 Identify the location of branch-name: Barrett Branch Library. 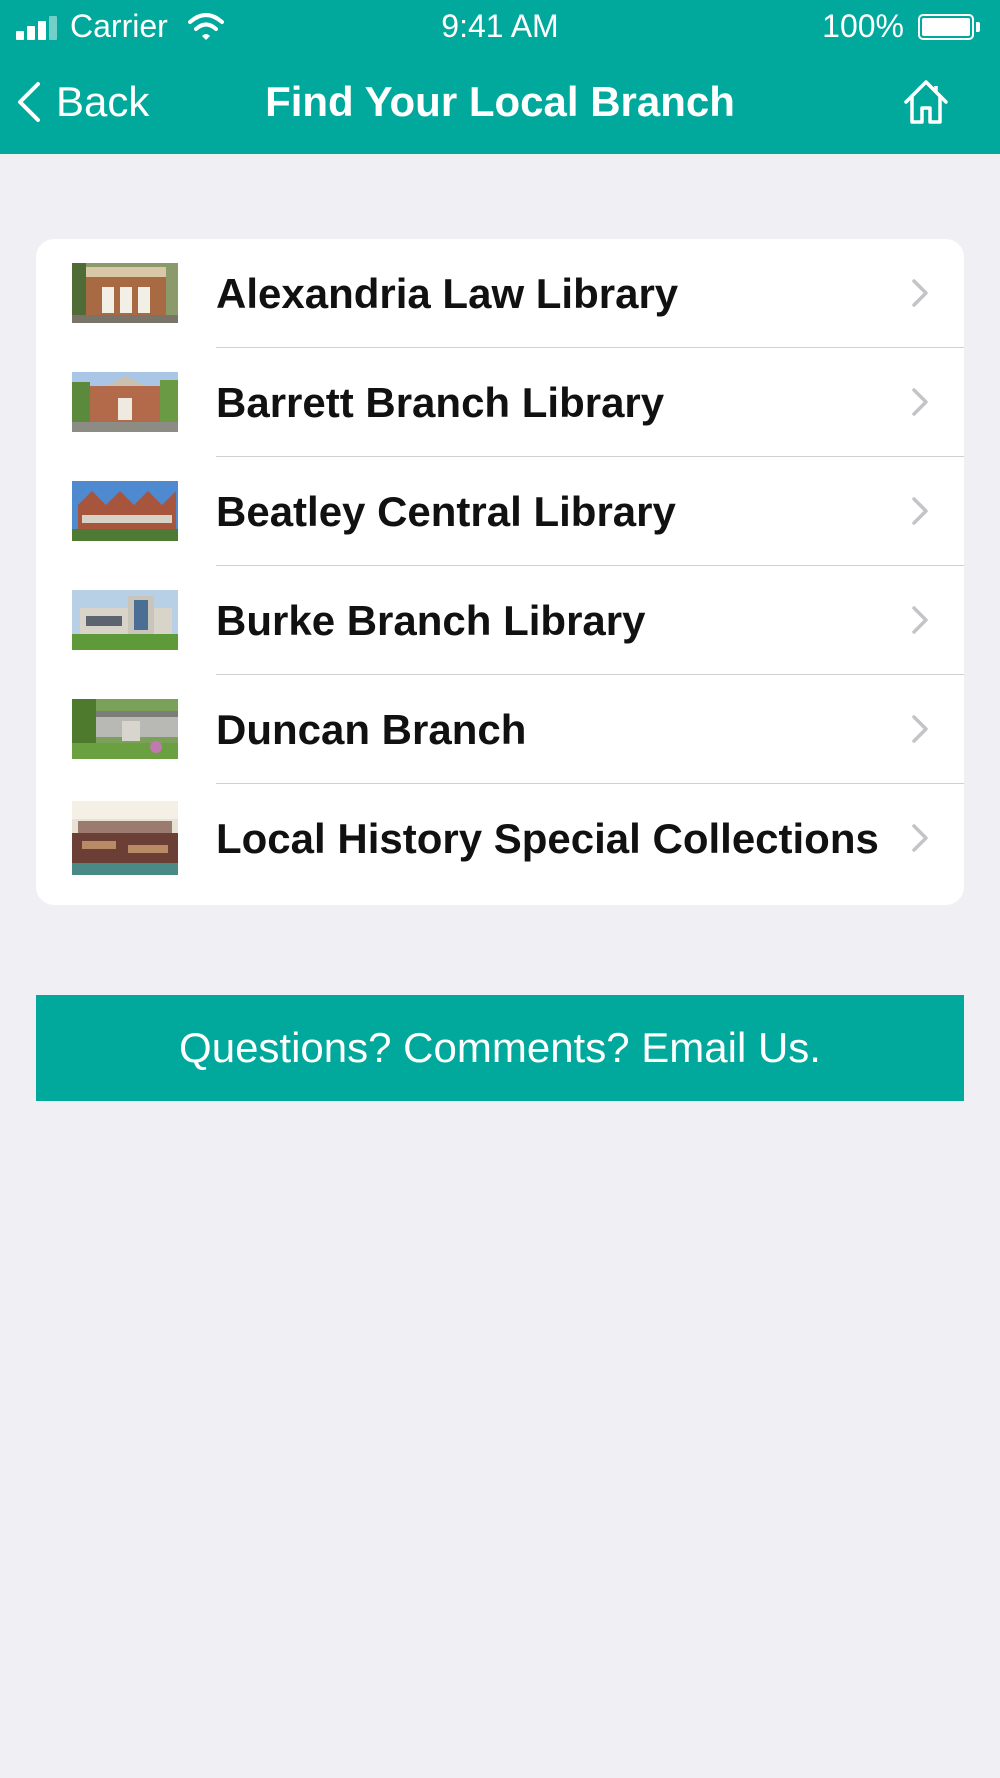
(440, 402).